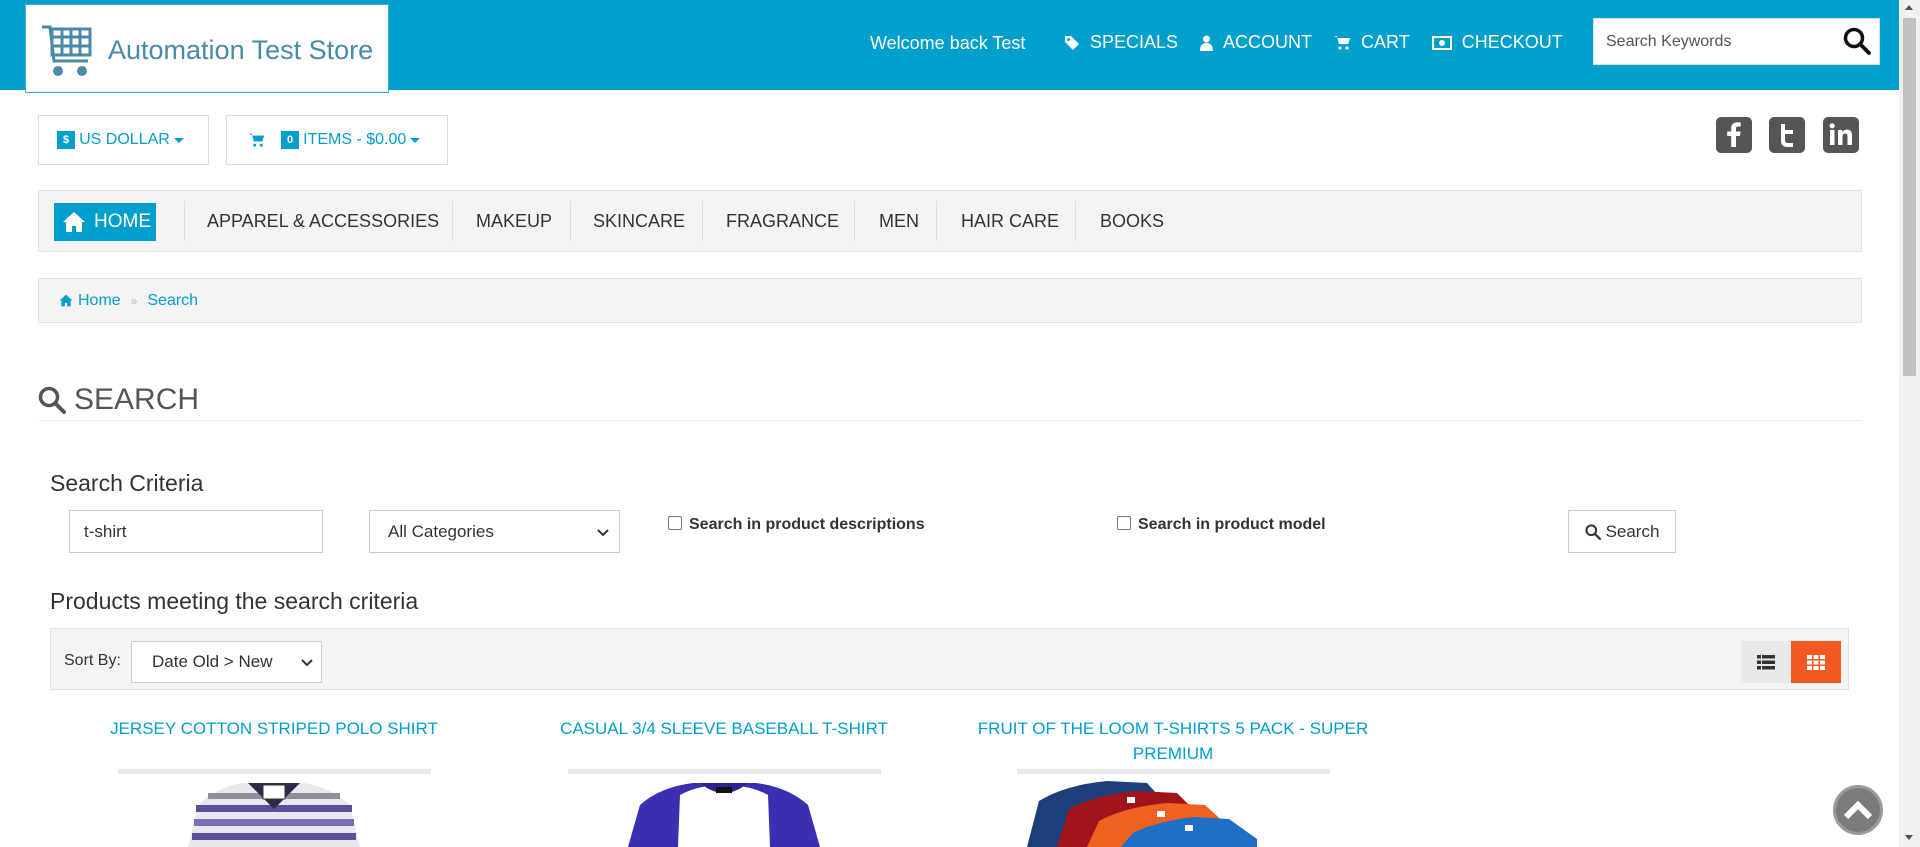  I want to click on scroll-thumb, so click(1909, 197).